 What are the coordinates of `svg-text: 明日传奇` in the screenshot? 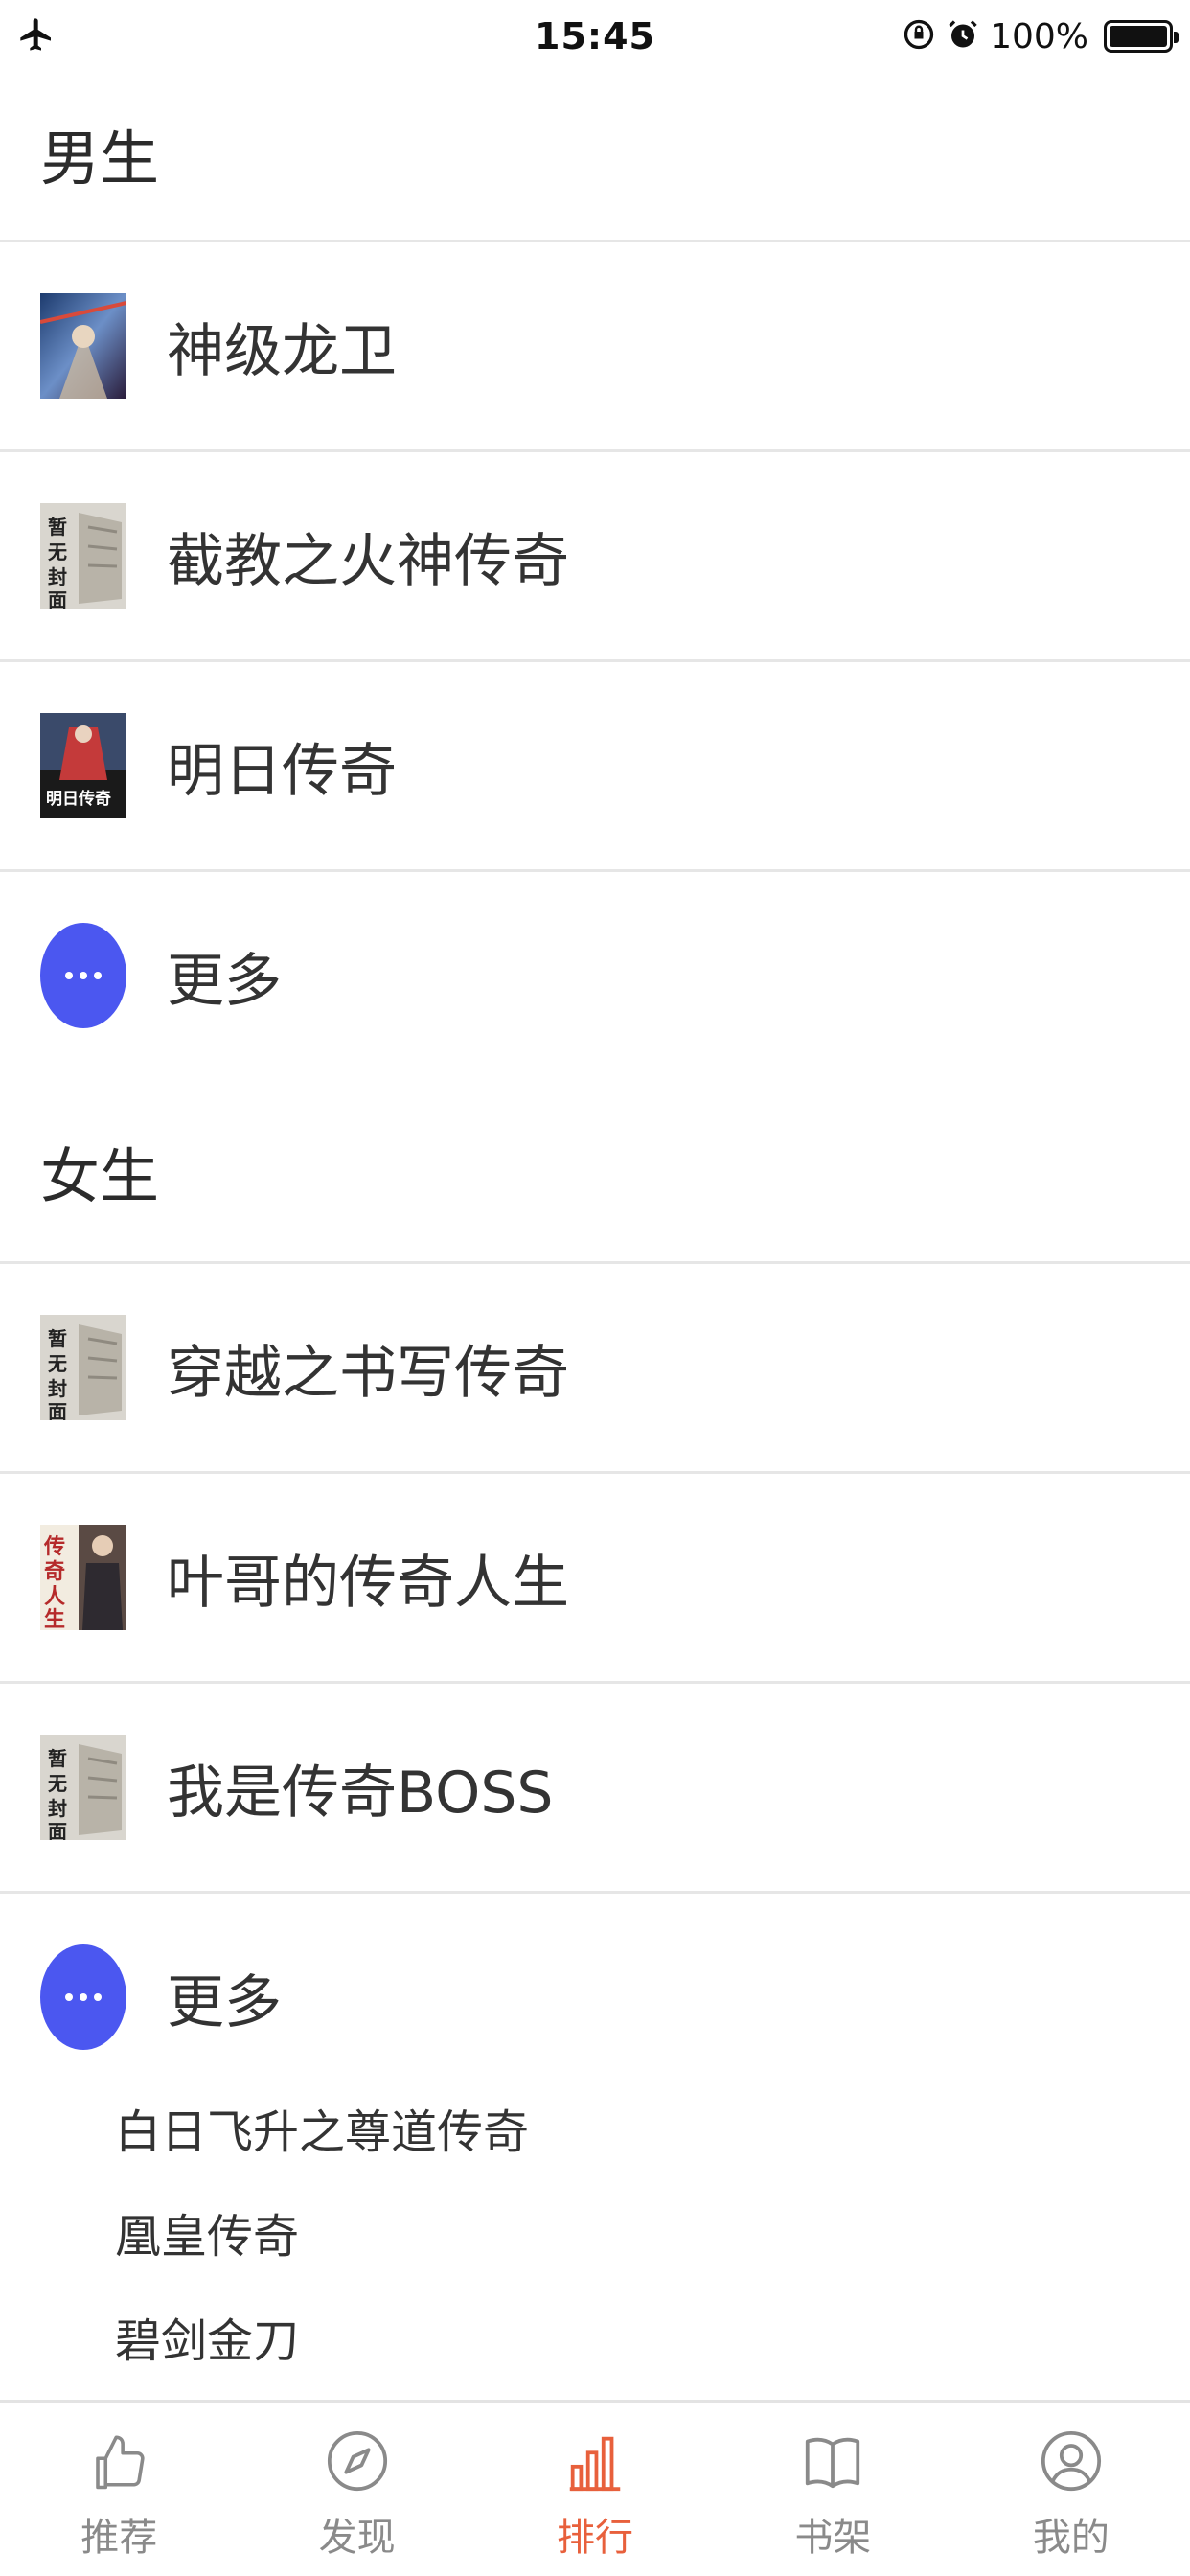 It's located at (78, 799).